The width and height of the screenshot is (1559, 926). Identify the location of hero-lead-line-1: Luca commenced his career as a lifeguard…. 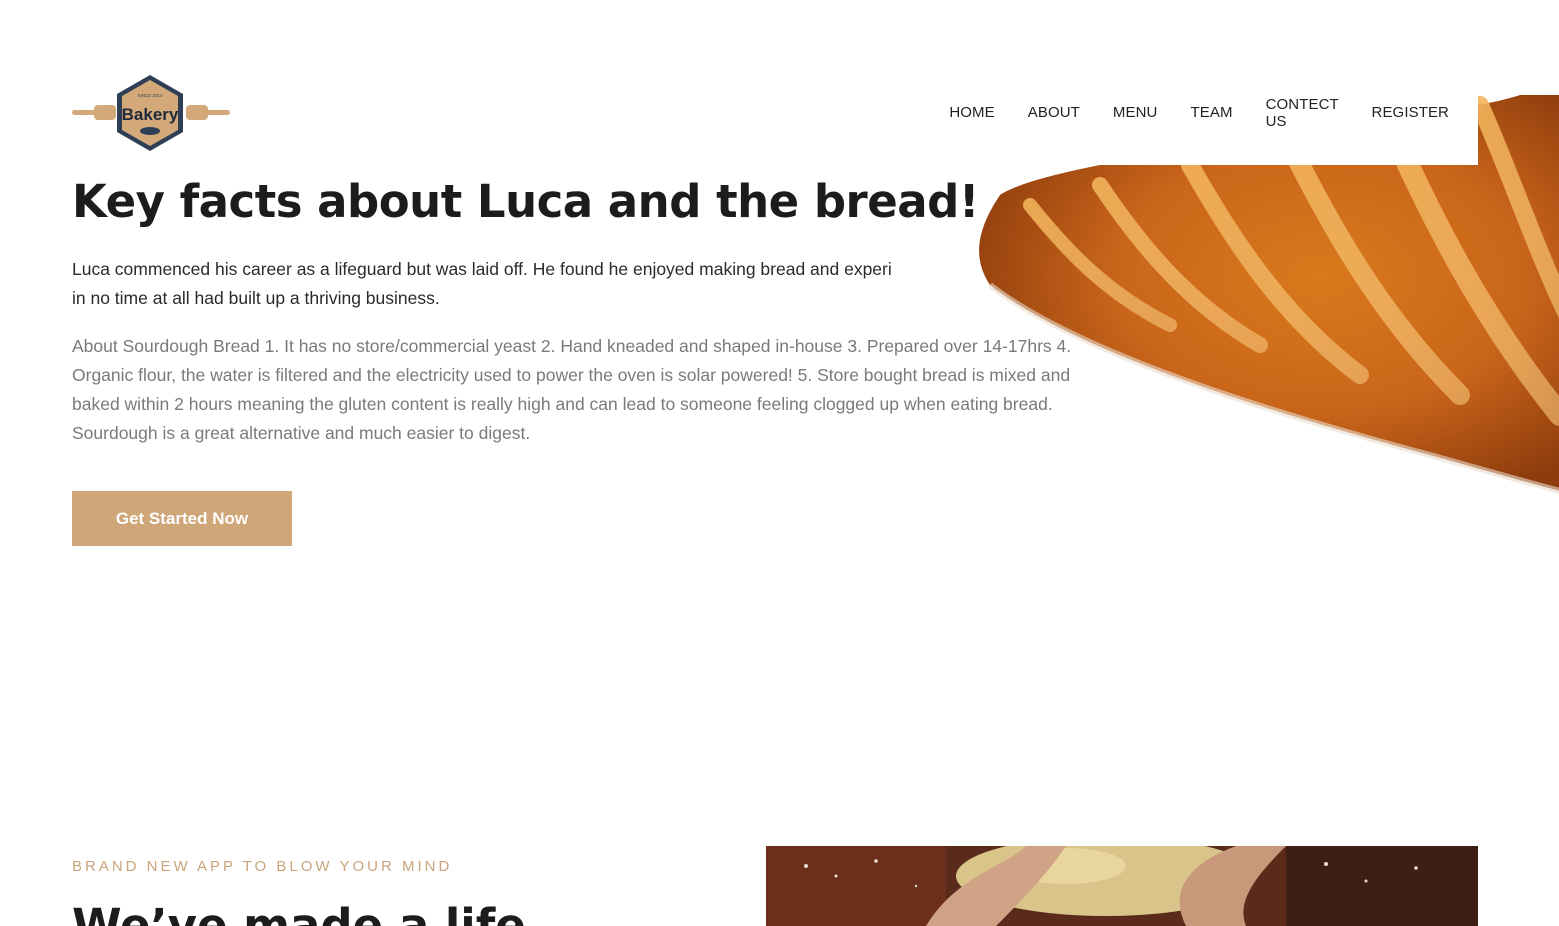
(482, 269).